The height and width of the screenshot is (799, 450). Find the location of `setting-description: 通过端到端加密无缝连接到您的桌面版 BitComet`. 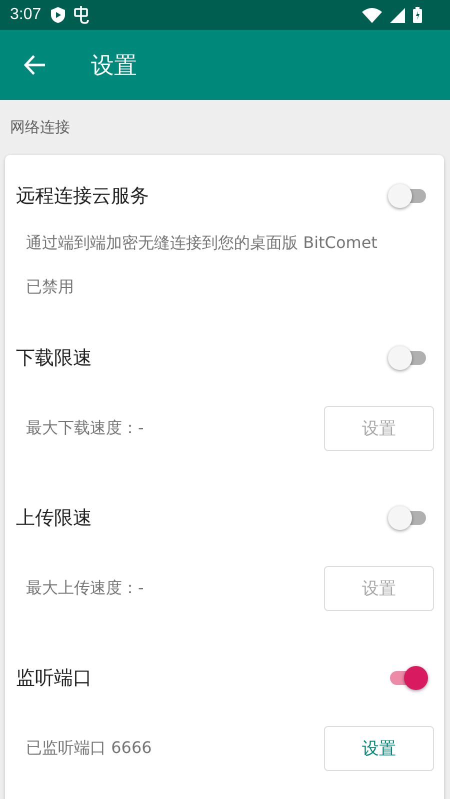

setting-description: 通过端到端加密无缝连接到您的桌面版 BitComet is located at coordinates (201, 243).